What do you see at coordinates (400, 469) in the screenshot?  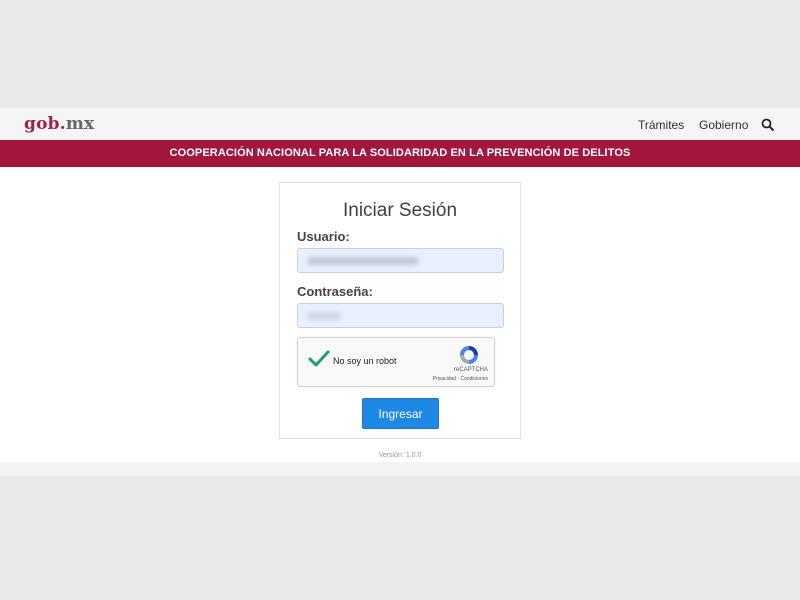 I see `footer-band` at bounding box center [400, 469].